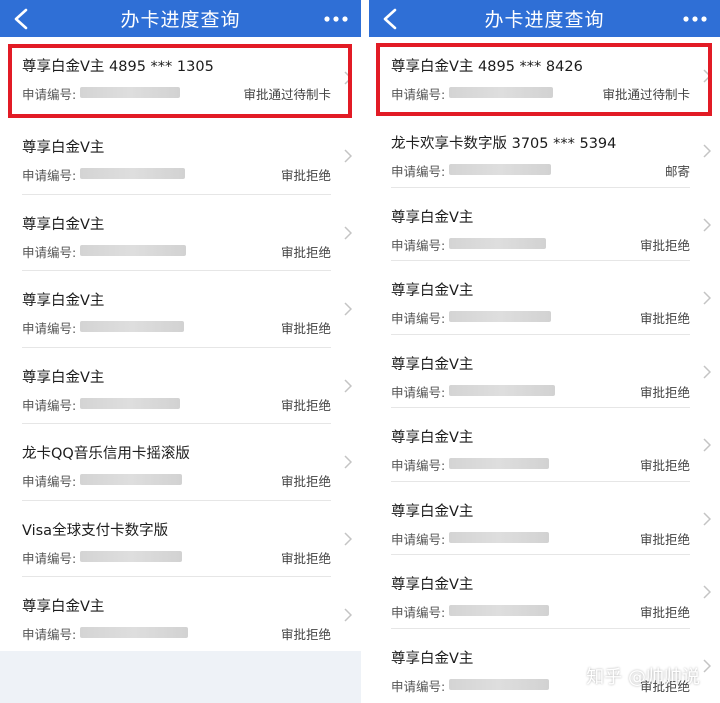 Image resolution: width=720 pixels, height=703 pixels. I want to click on card-name: 尊享白金V主 4895 *** 8426, so click(487, 67).